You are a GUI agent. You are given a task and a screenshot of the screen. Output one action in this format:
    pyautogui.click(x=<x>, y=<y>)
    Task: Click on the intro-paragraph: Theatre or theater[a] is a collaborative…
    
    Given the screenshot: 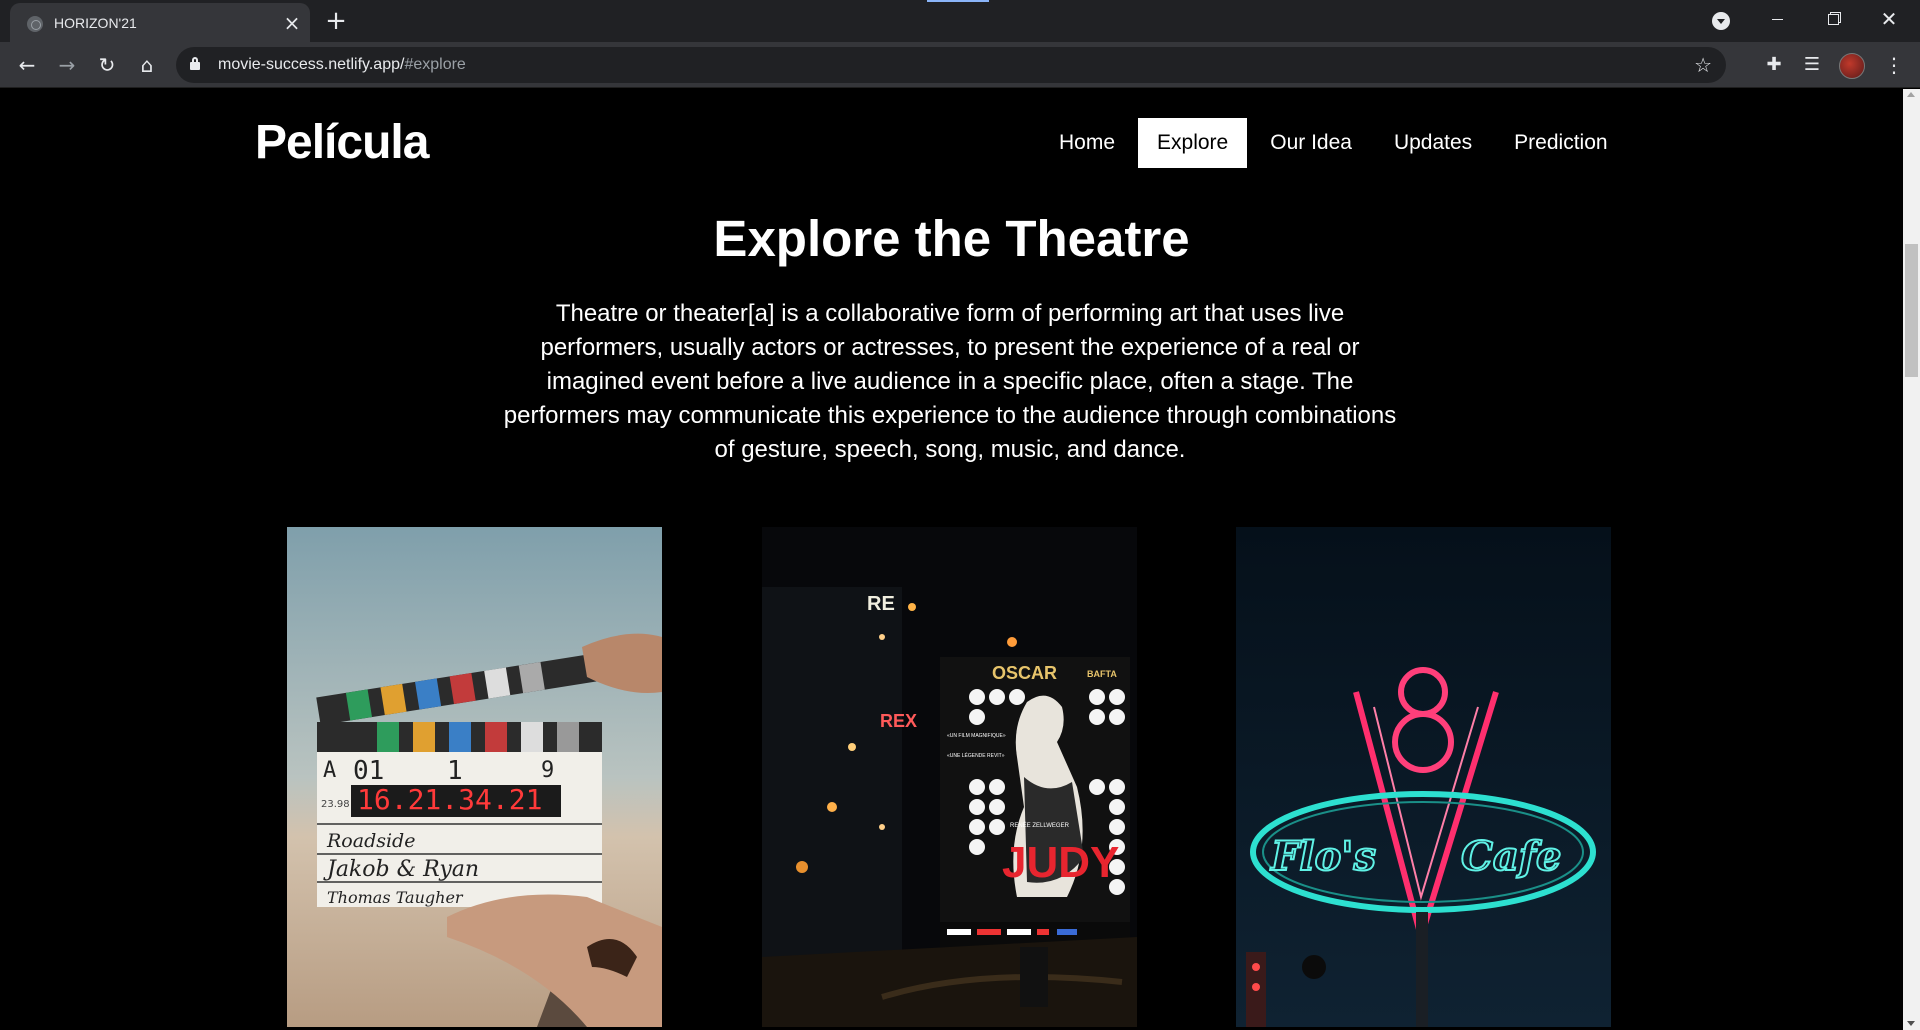 What is the action you would take?
    pyautogui.click(x=950, y=381)
    